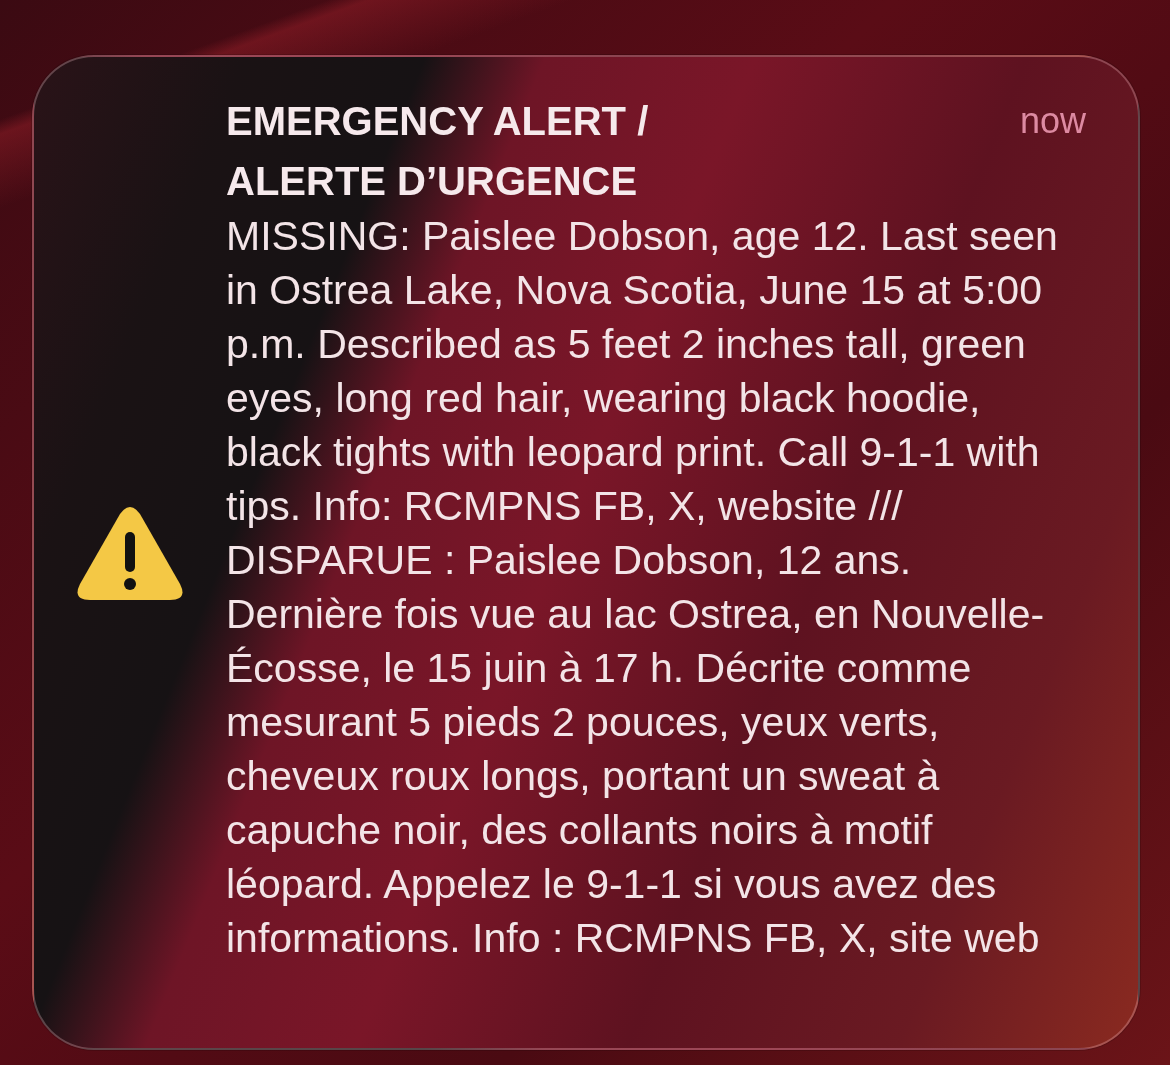 The width and height of the screenshot is (1170, 1065). What do you see at coordinates (438, 151) in the screenshot?
I see `alert-title: EMERGENCY ALERT / ALERTE D’URGENCE` at bounding box center [438, 151].